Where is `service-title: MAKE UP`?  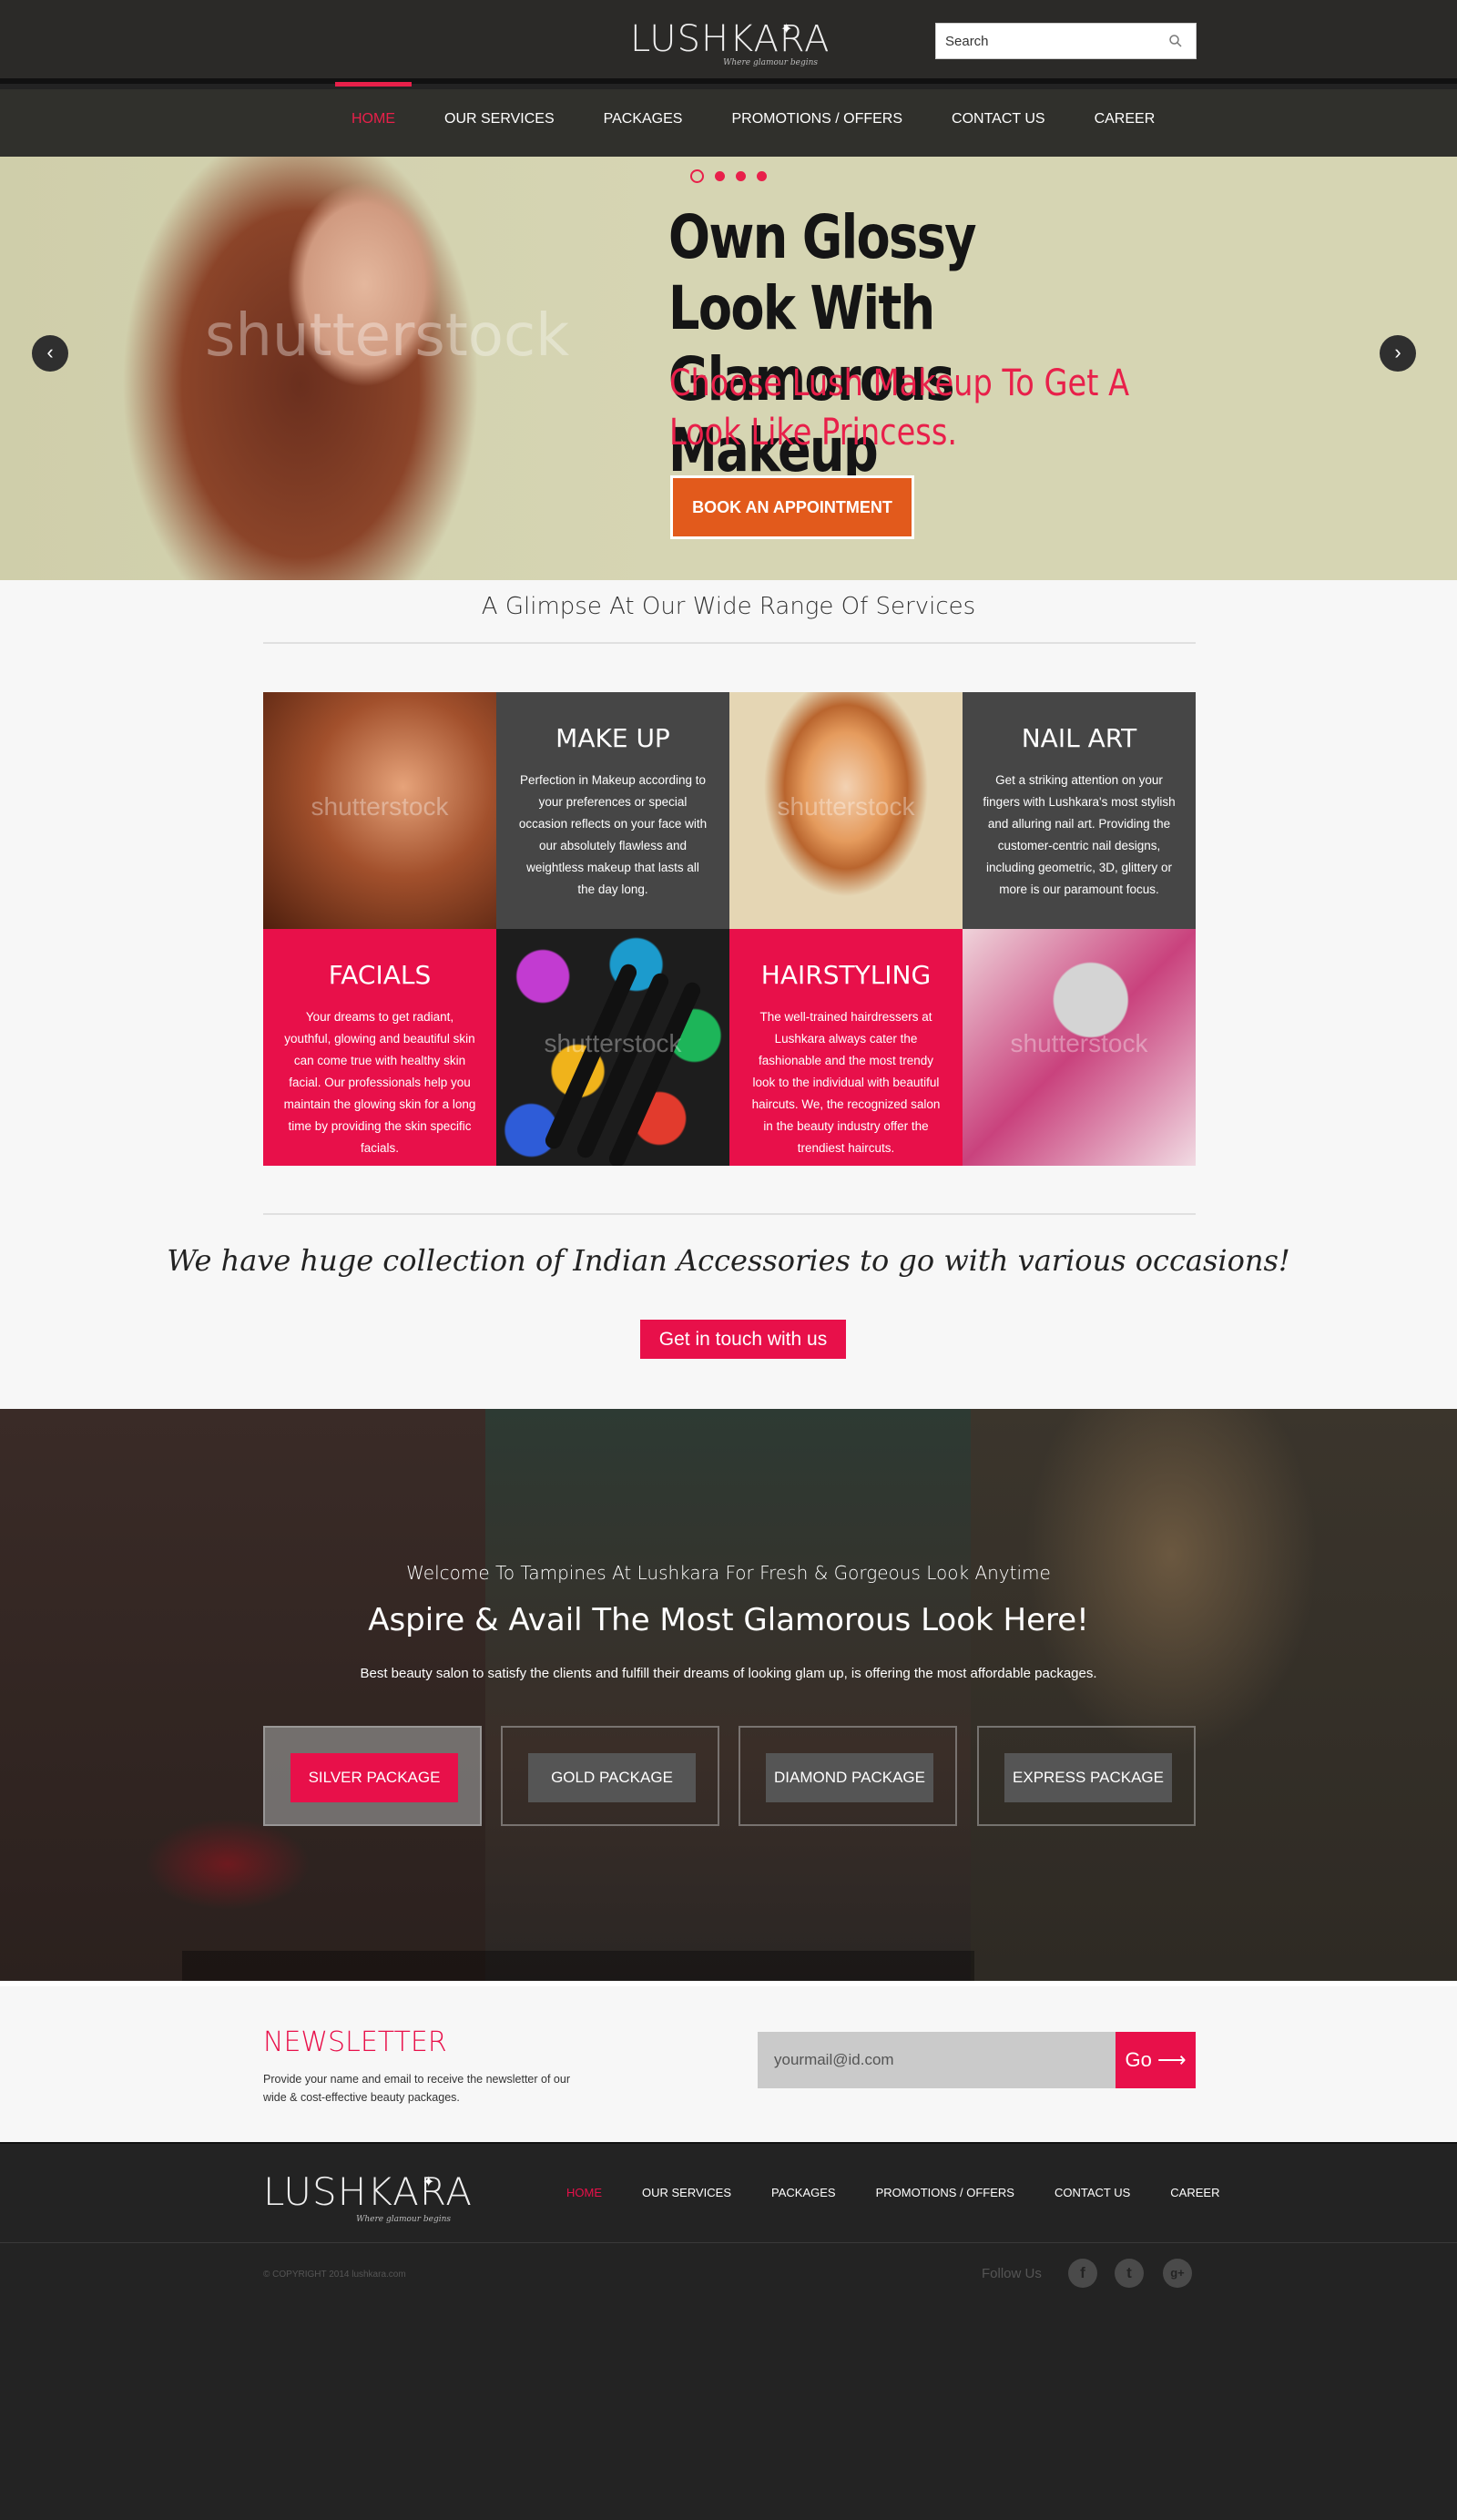 service-title: MAKE UP is located at coordinates (613, 738).